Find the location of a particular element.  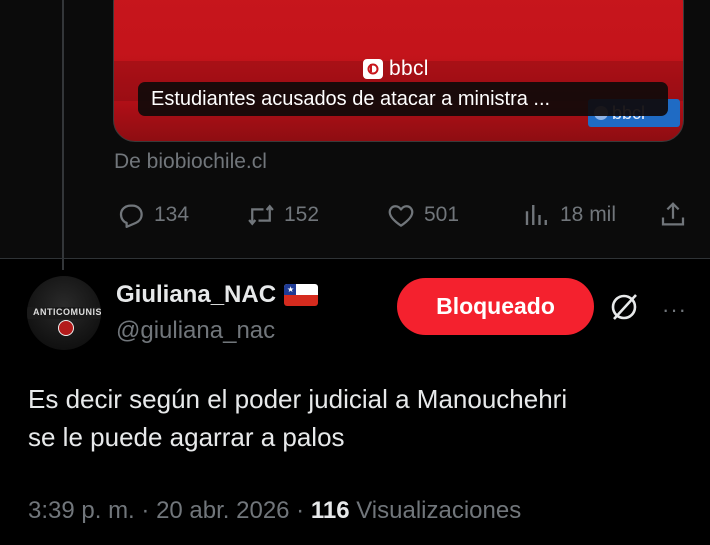

reply-action: 134 is located at coordinates (152, 215).